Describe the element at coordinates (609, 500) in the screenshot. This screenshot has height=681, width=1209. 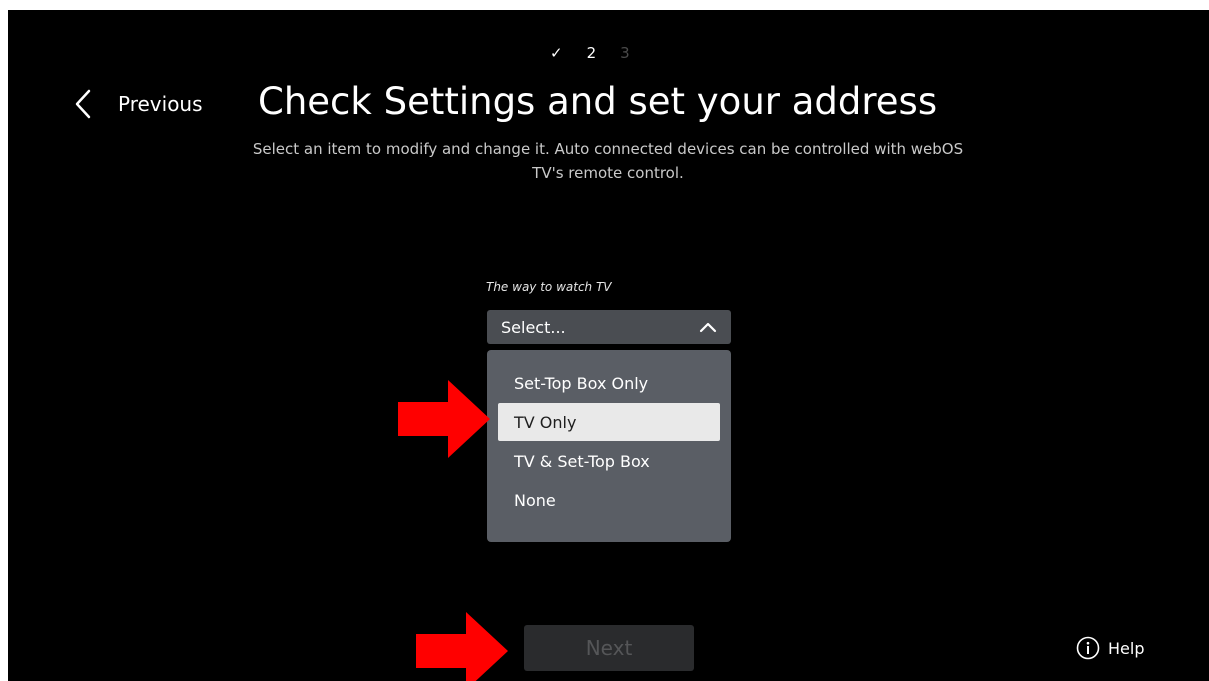
I see `option-none: None` at that location.